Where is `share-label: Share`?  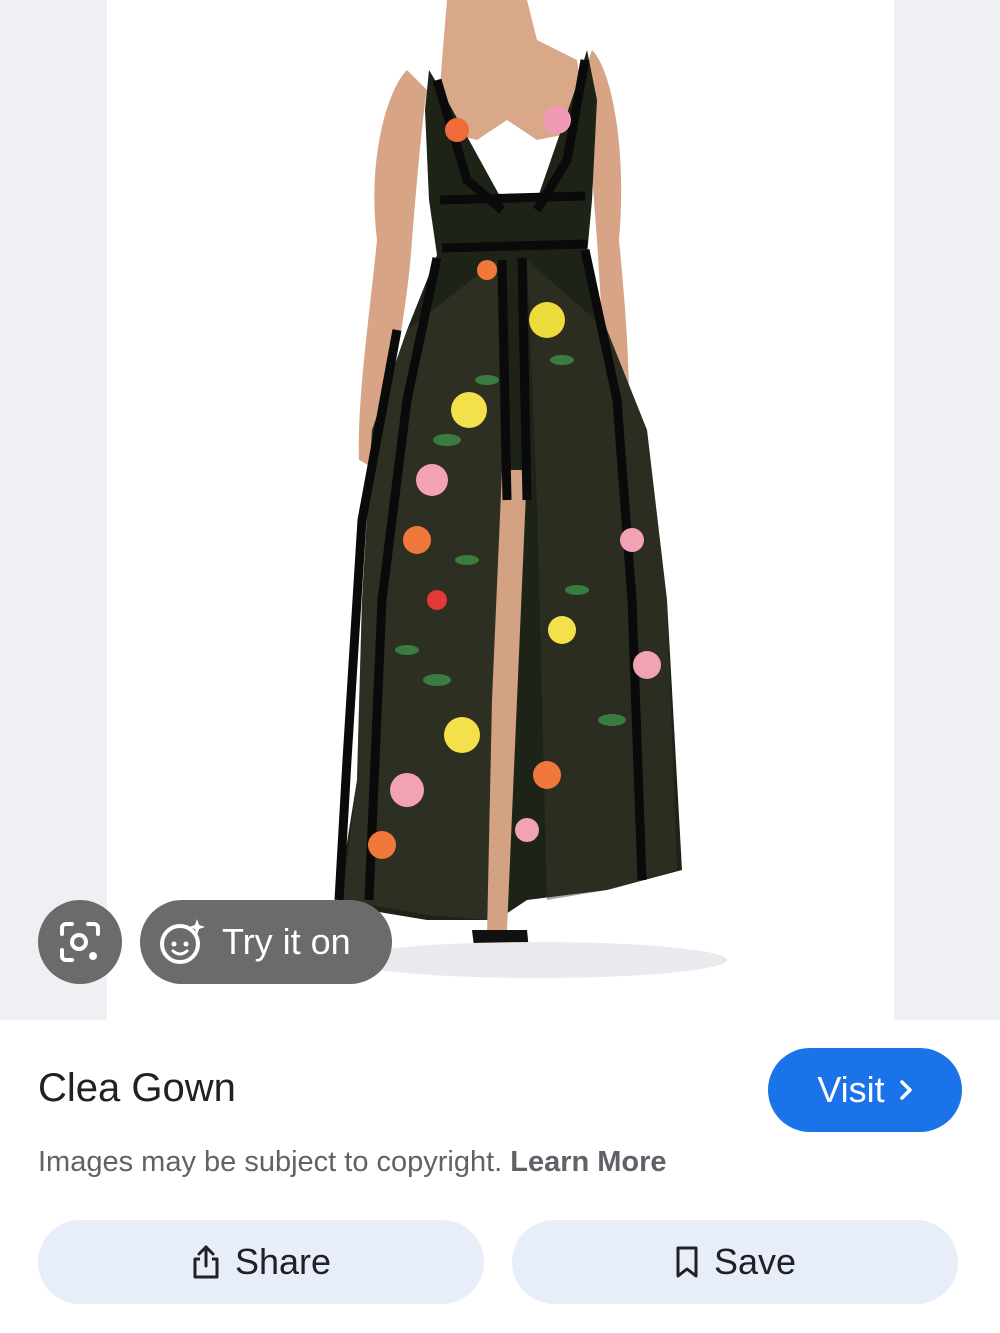 share-label: Share is located at coordinates (283, 1261).